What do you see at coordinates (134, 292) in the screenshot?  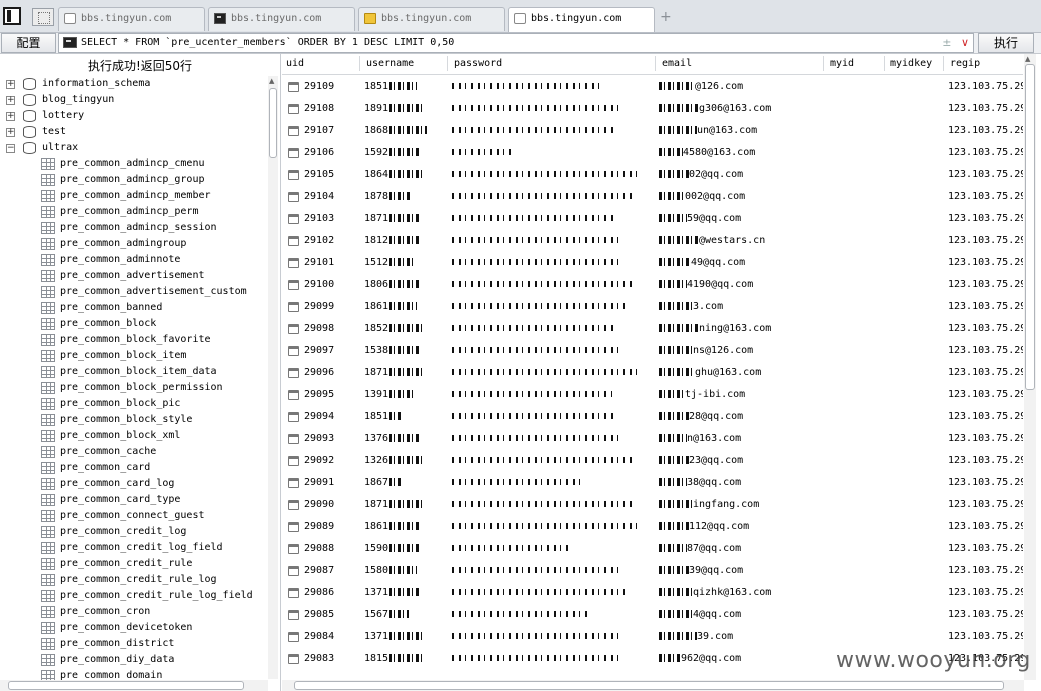 I see `tree-item-table: pre_common_advertisement_custom` at bounding box center [134, 292].